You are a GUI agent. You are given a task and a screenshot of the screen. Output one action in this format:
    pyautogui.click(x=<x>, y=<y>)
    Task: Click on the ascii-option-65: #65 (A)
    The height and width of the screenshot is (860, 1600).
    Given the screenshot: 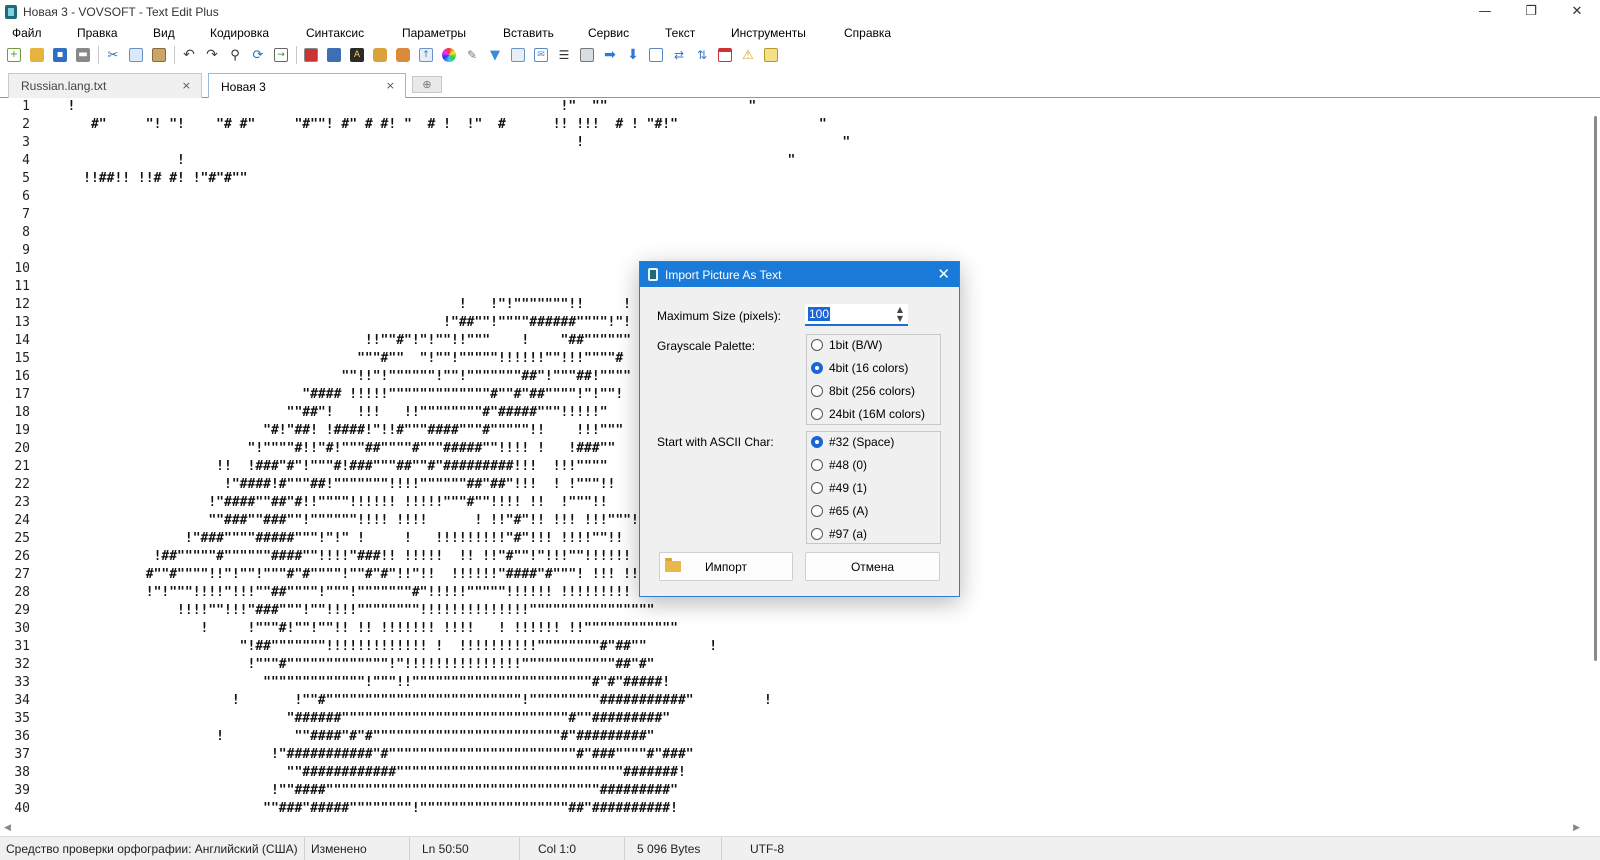 What is the action you would take?
    pyautogui.click(x=839, y=511)
    